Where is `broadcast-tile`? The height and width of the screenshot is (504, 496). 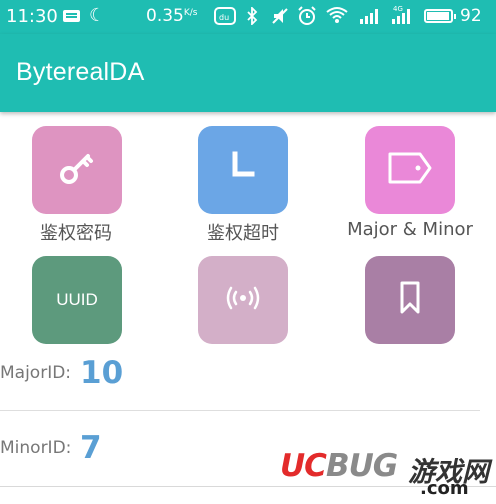
broadcast-tile is located at coordinates (243, 300).